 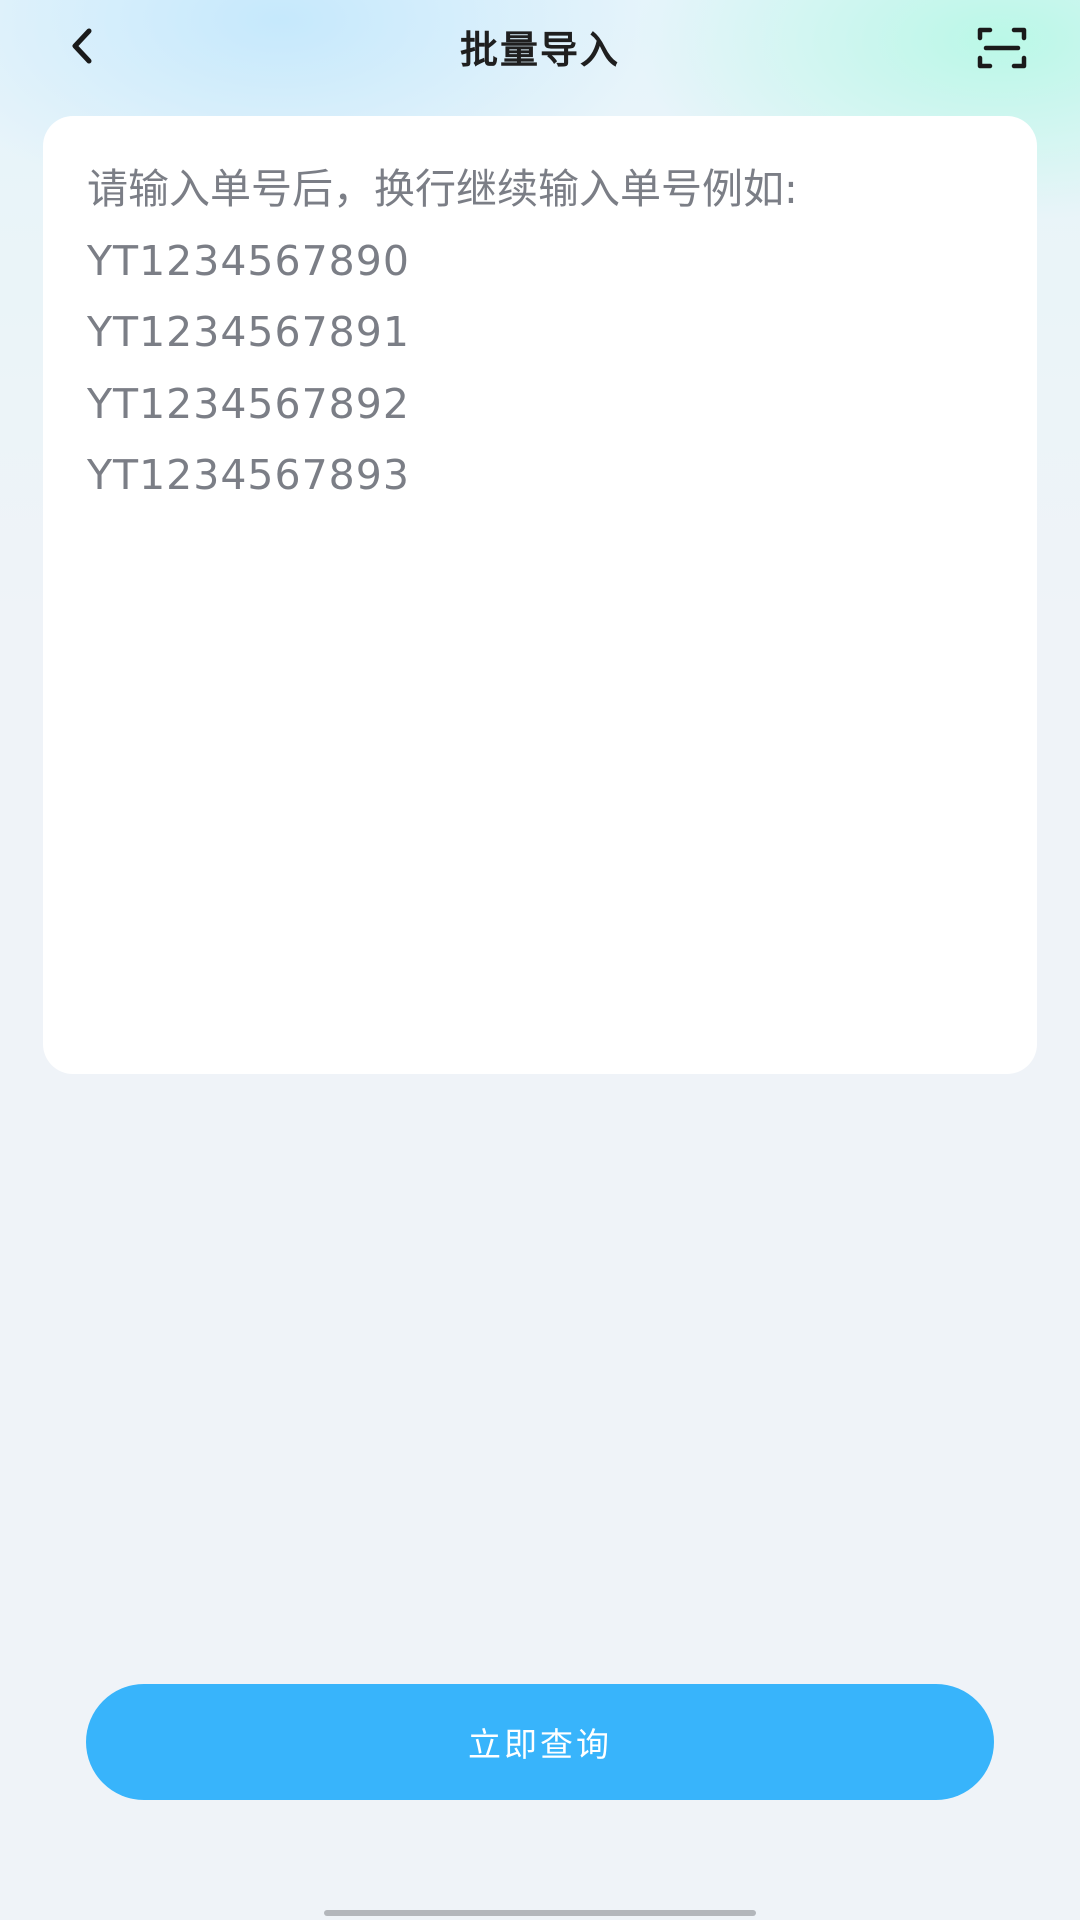 I want to click on scan-icon, so click(x=1002, y=50).